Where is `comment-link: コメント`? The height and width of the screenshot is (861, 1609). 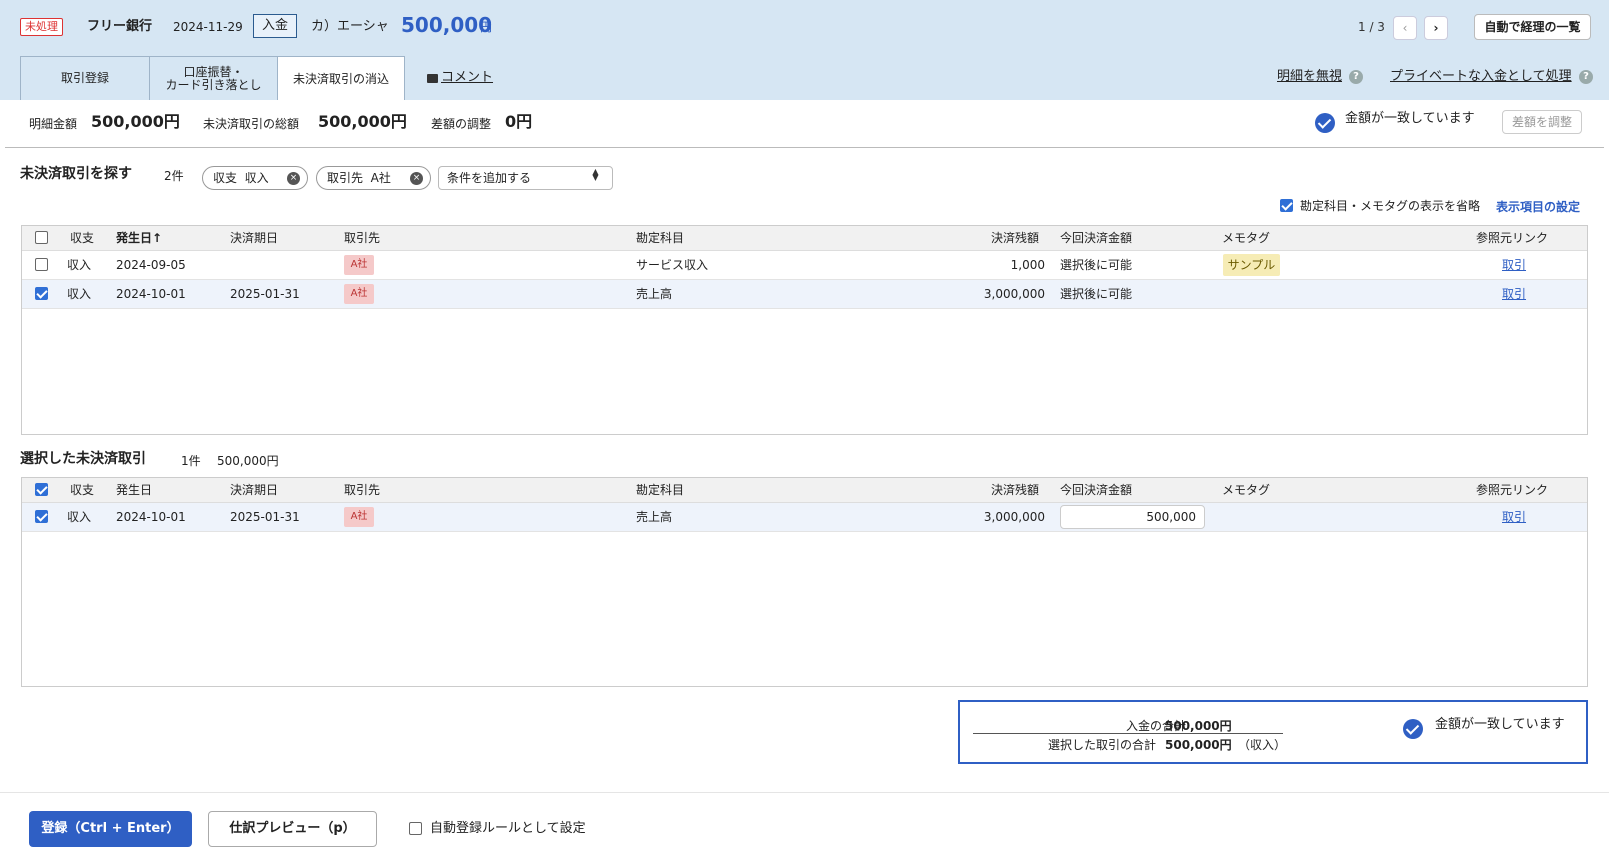 comment-link: コメント is located at coordinates (467, 78).